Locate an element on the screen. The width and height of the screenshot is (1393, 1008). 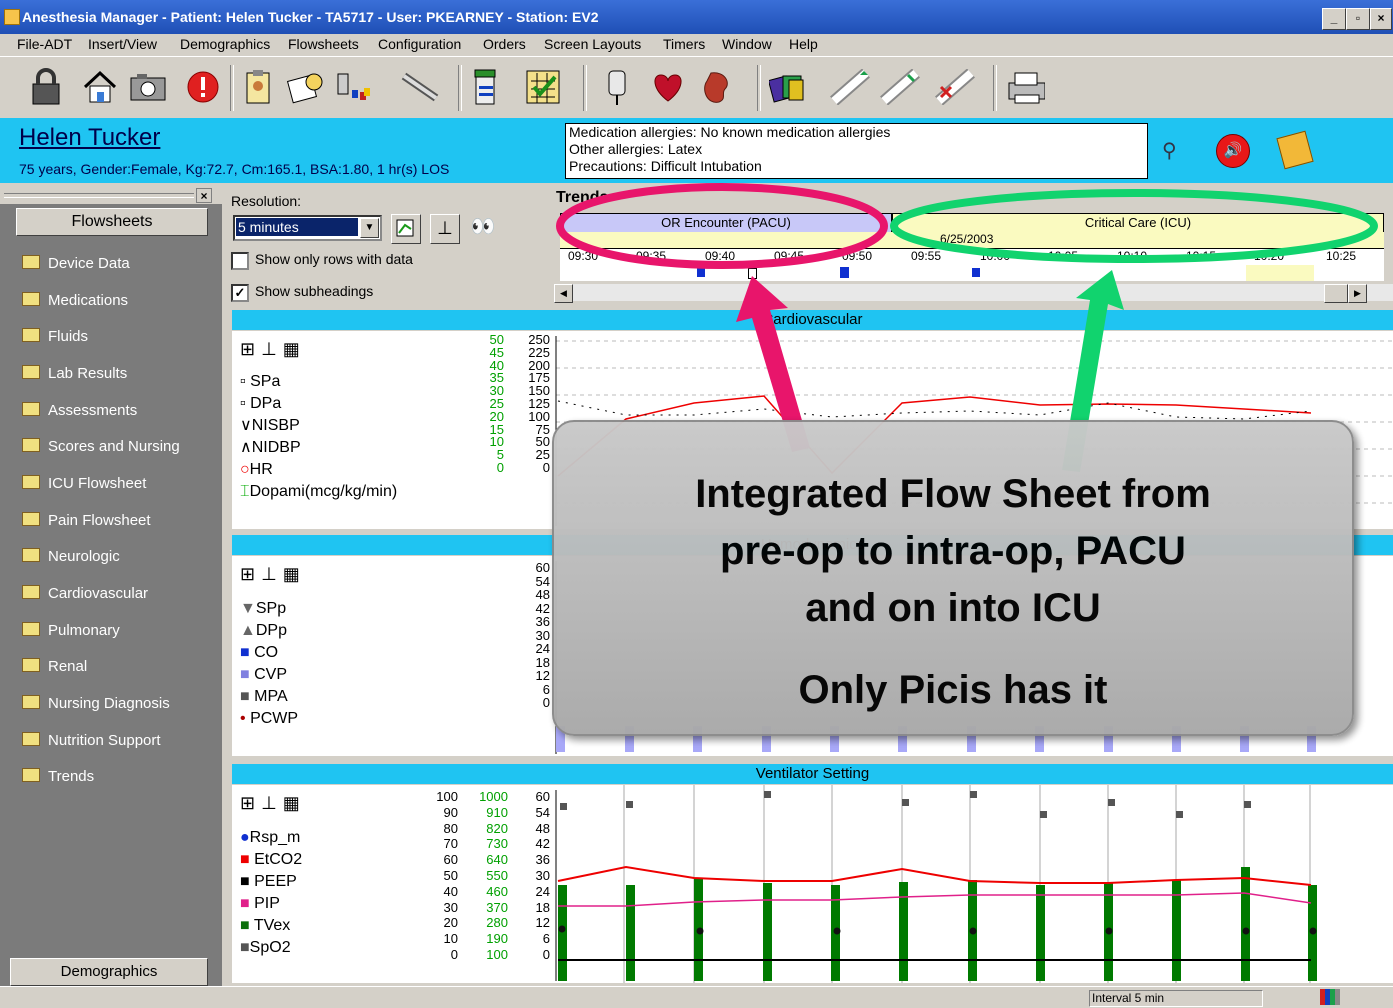
sidebar-item-scores-nursing: Scores and Nursing is located at coordinates (101, 446).